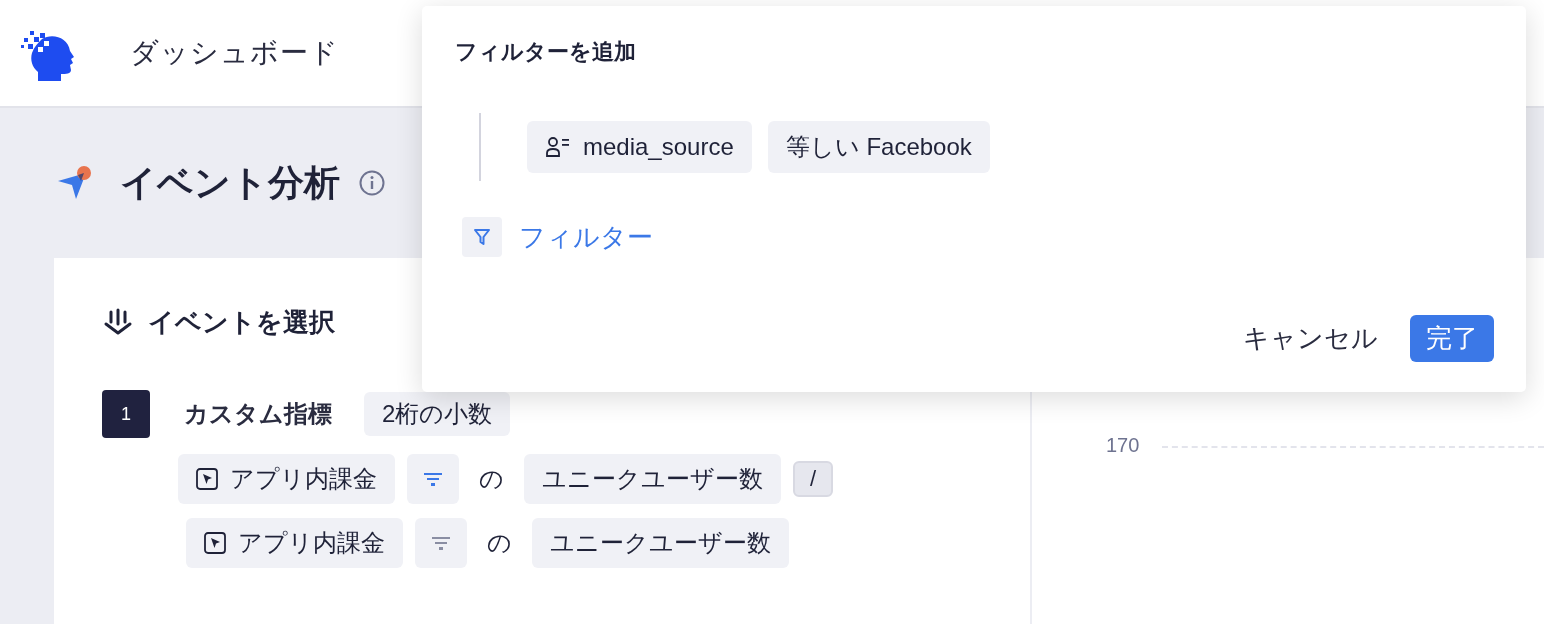 Image resolution: width=1544 pixels, height=624 pixels. I want to click on axis-tick-label: 170, so click(1123, 445).